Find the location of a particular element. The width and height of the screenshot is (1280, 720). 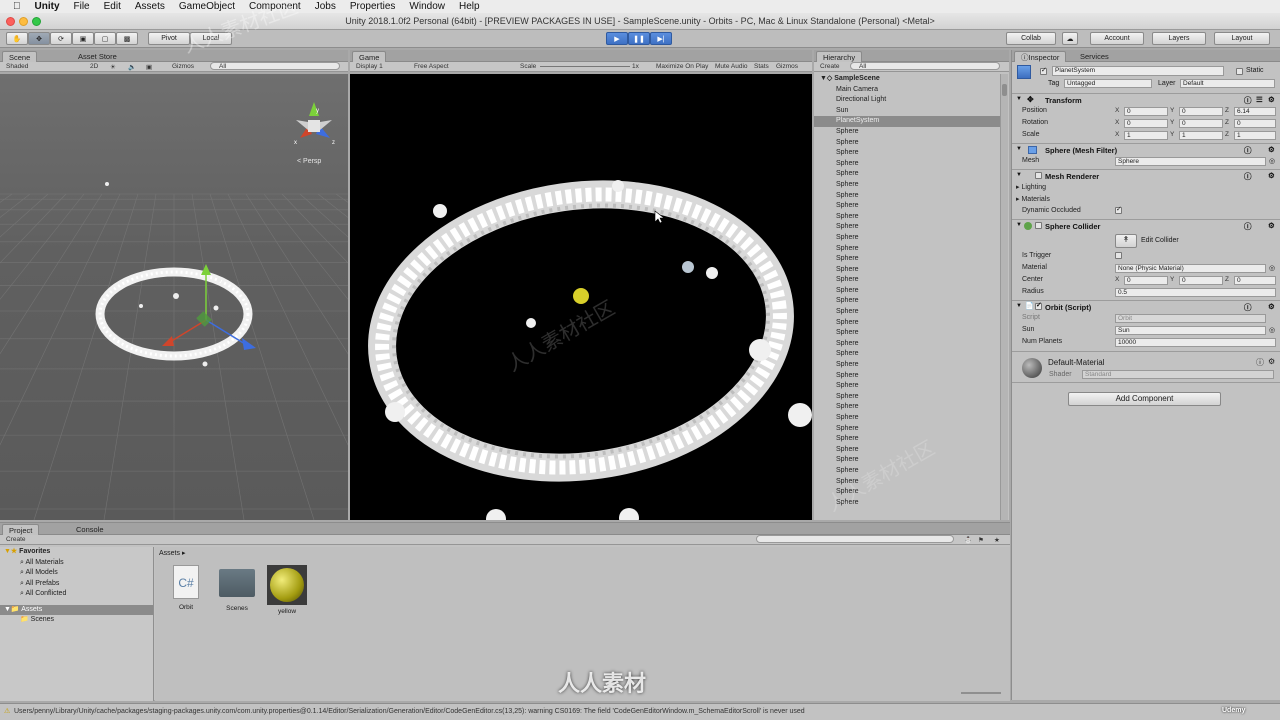

position-x-input: 0 is located at coordinates (1146, 111).